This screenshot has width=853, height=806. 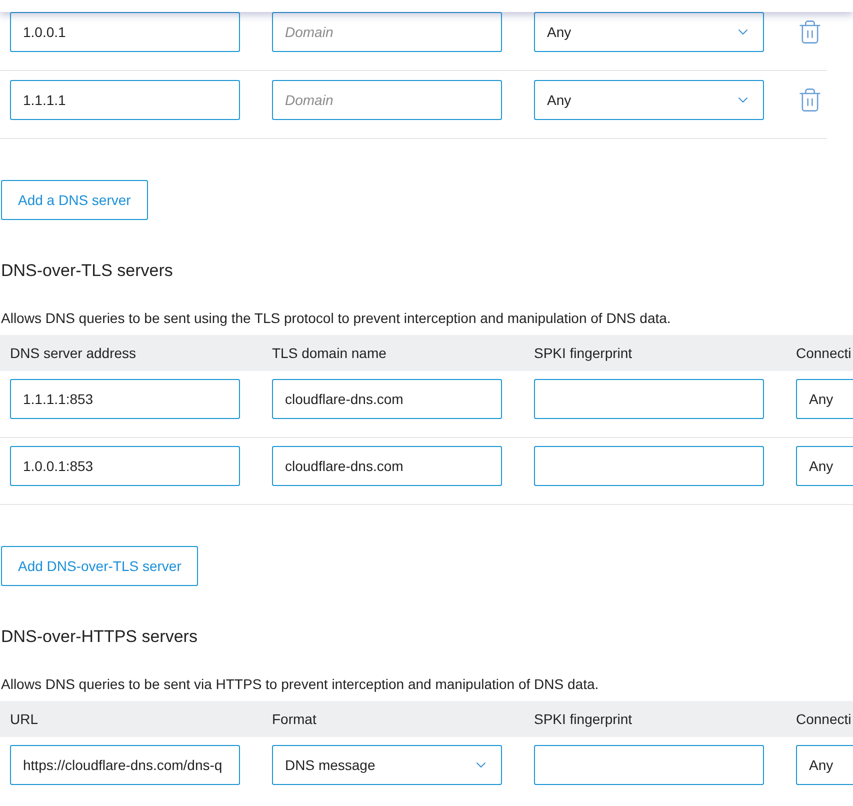 I want to click on address-field: 1.0.0.1:853, so click(x=125, y=466).